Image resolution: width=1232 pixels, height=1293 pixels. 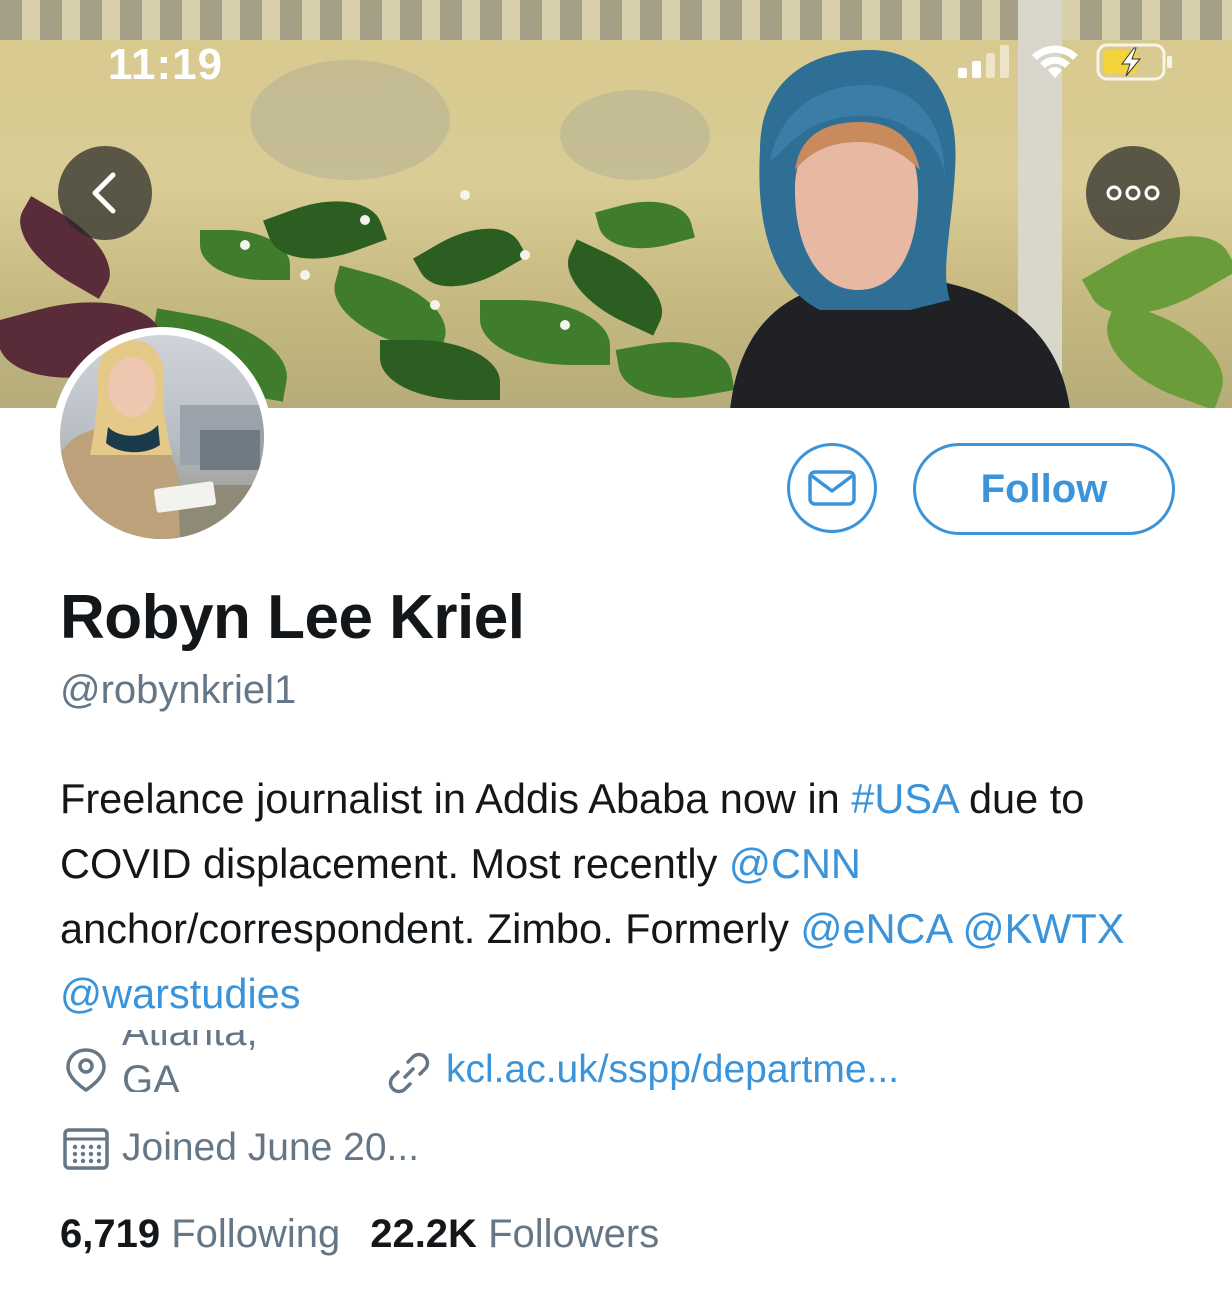 What do you see at coordinates (1055, 61) in the screenshot?
I see `wifi-icon` at bounding box center [1055, 61].